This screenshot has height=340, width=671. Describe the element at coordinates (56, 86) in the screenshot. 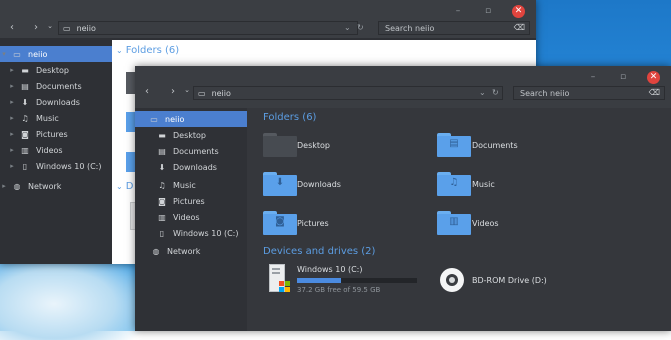

I see `nav-item-documents: ▸ ▤ Documents` at that location.